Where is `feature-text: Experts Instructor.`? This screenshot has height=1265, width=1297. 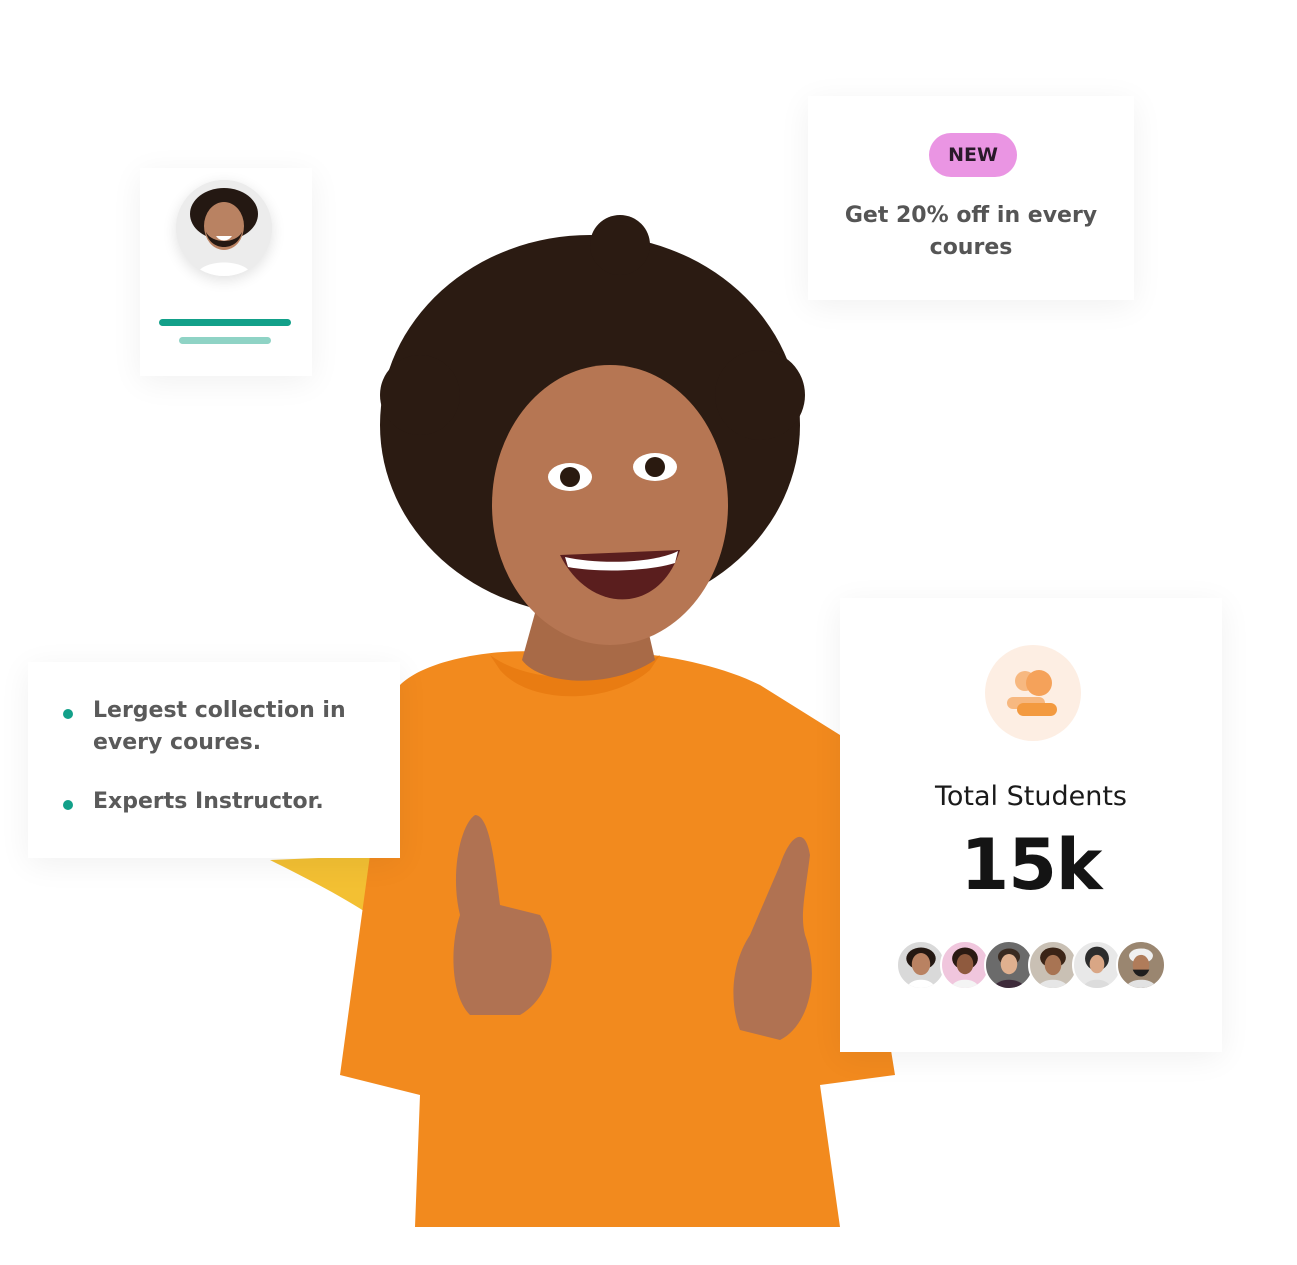
feature-text: Experts Instructor. is located at coordinates (208, 801).